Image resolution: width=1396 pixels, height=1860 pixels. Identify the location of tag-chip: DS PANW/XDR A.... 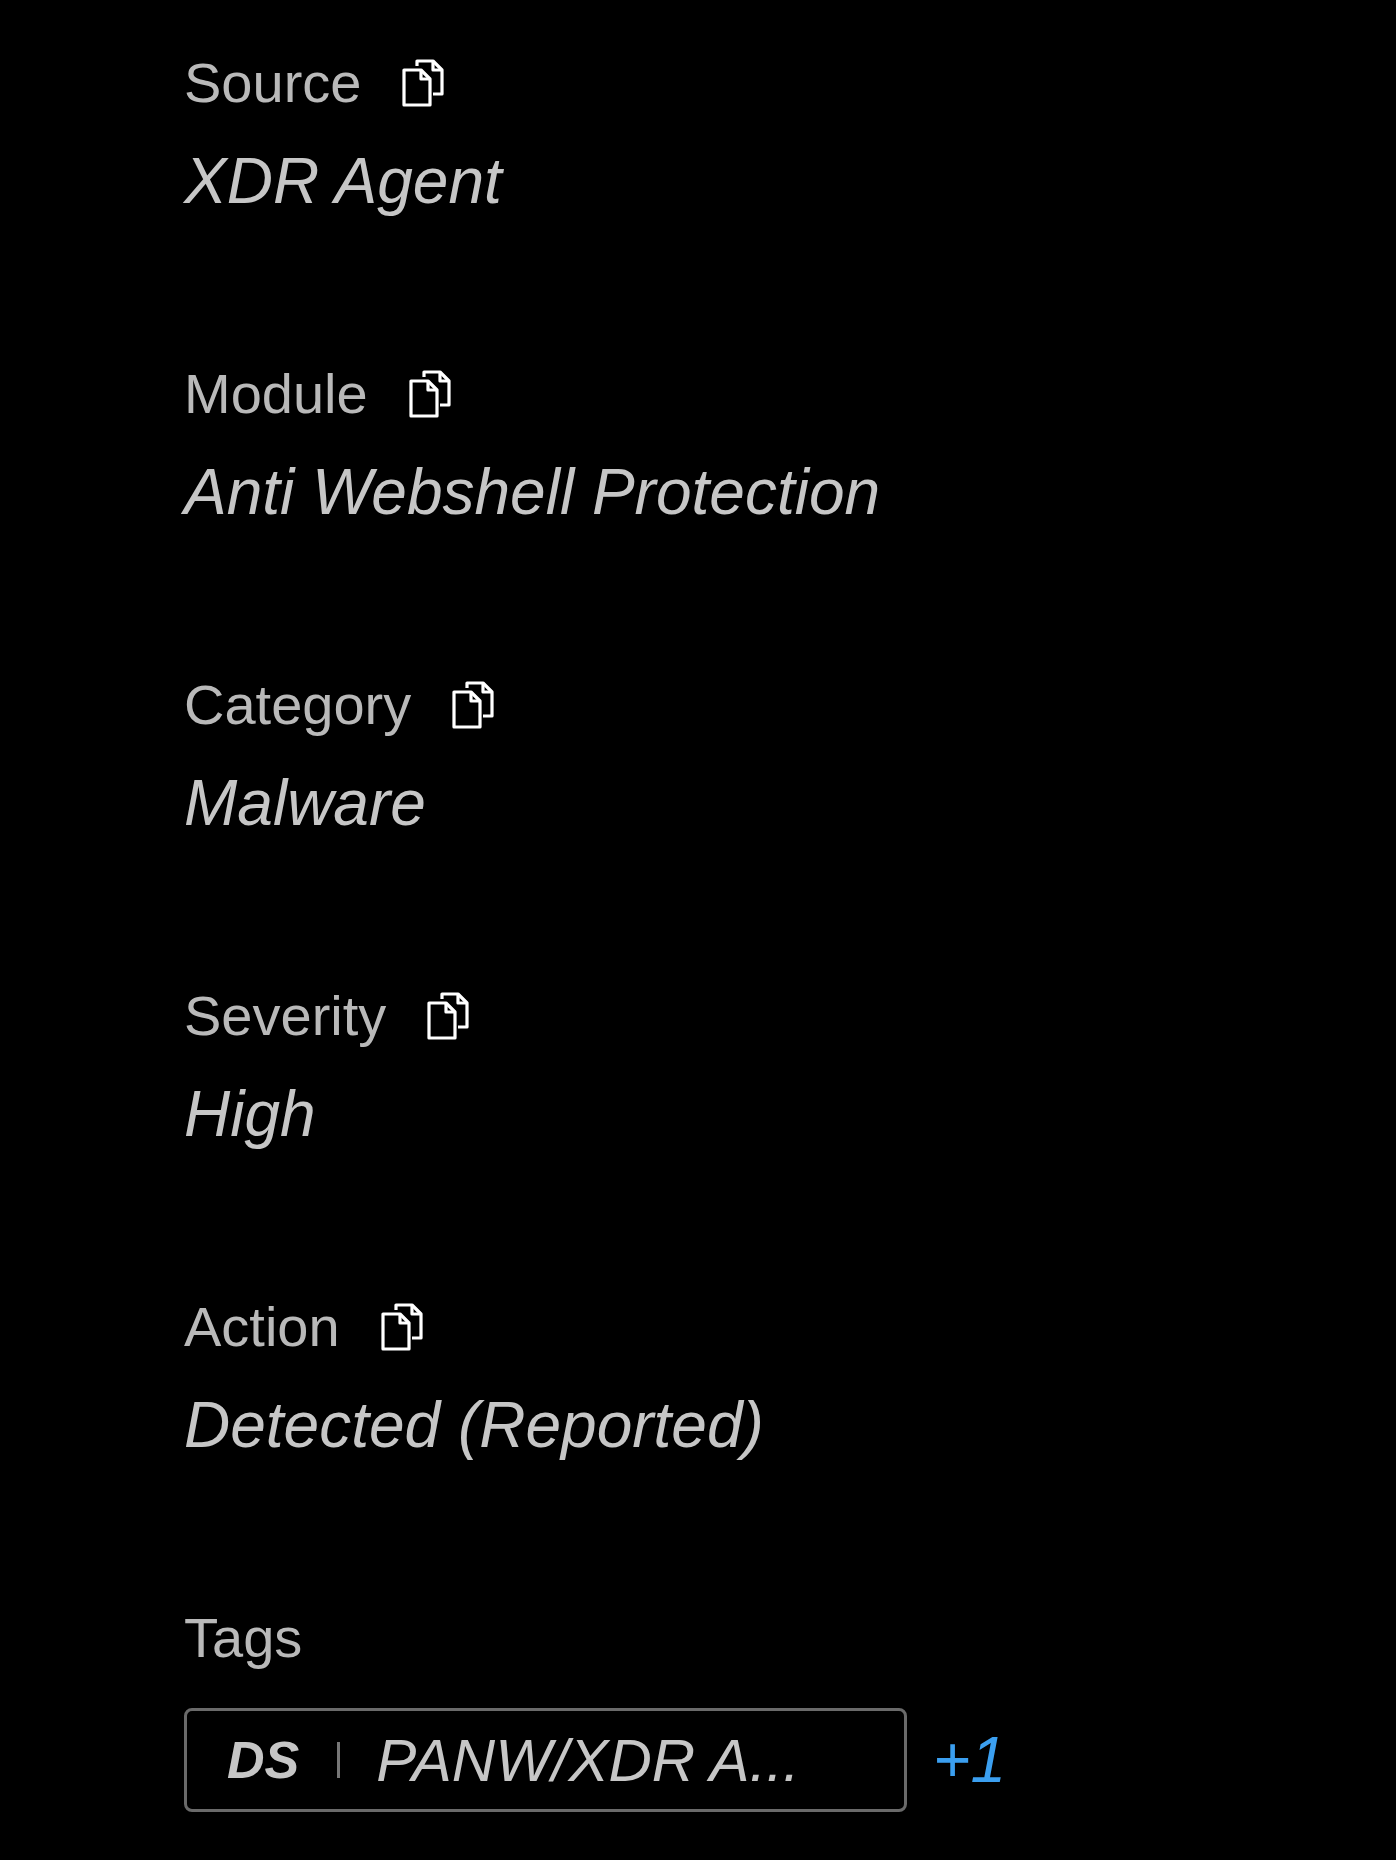
(545, 1760).